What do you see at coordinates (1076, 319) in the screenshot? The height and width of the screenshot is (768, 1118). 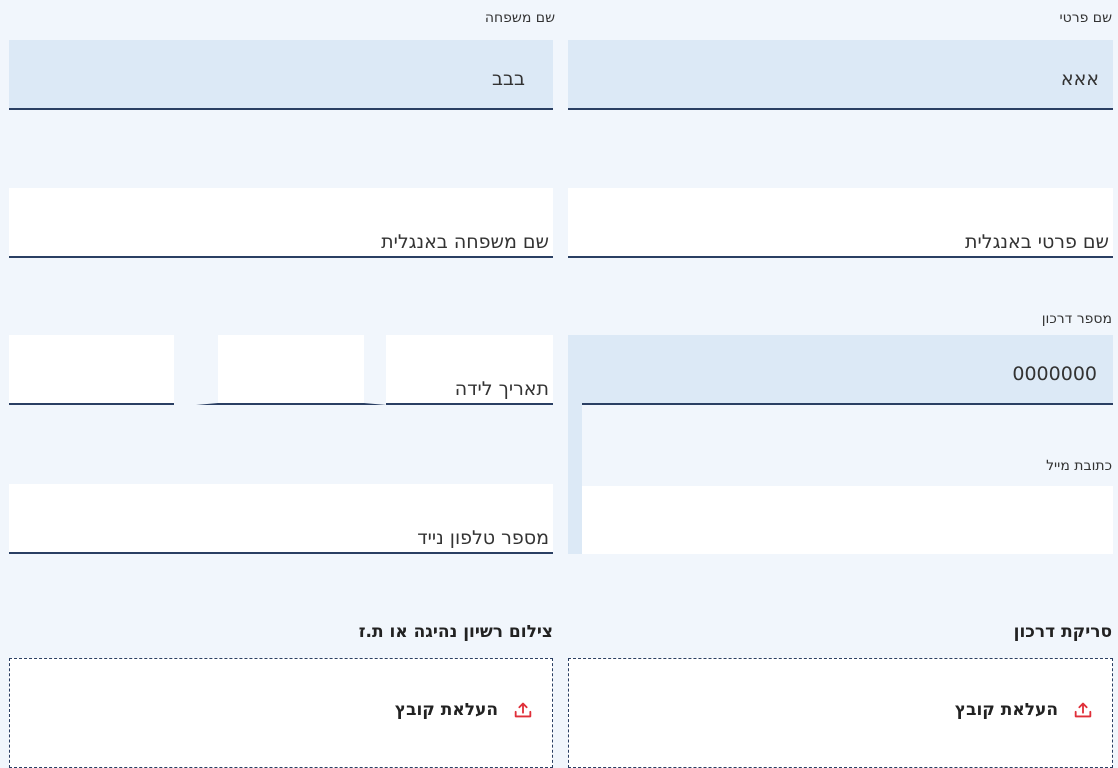 I see `passport-number-label: מספר דרכון` at bounding box center [1076, 319].